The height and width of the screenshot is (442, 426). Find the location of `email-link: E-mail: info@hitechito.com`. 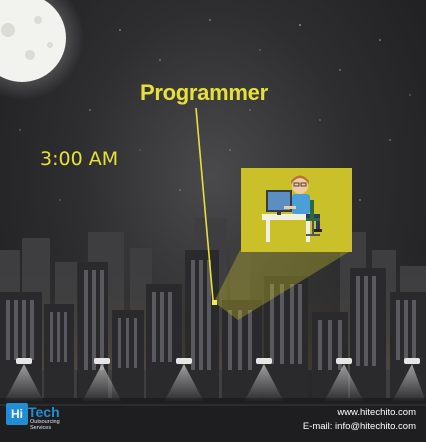

email-link: E-mail: info@hitechito.com is located at coordinates (359, 426).